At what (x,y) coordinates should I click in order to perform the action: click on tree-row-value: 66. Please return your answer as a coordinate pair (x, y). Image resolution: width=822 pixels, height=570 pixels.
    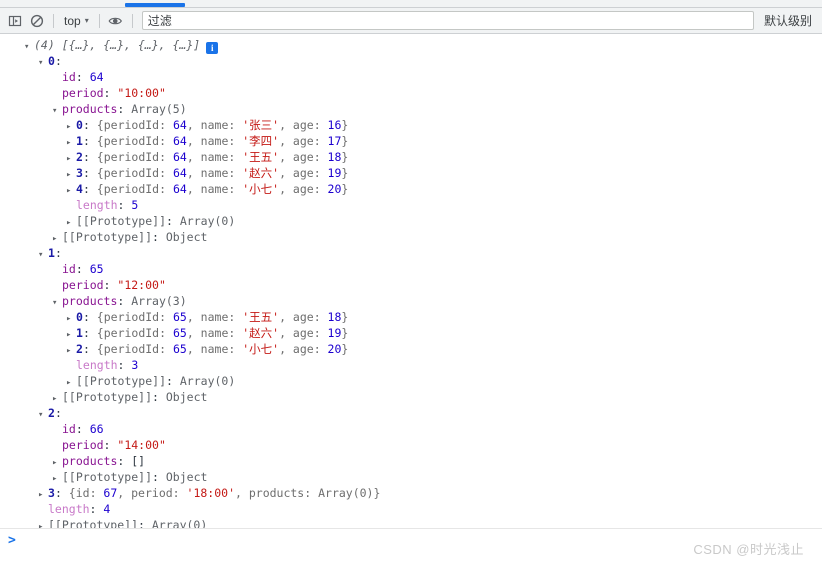
    Looking at the image, I should click on (96, 429).